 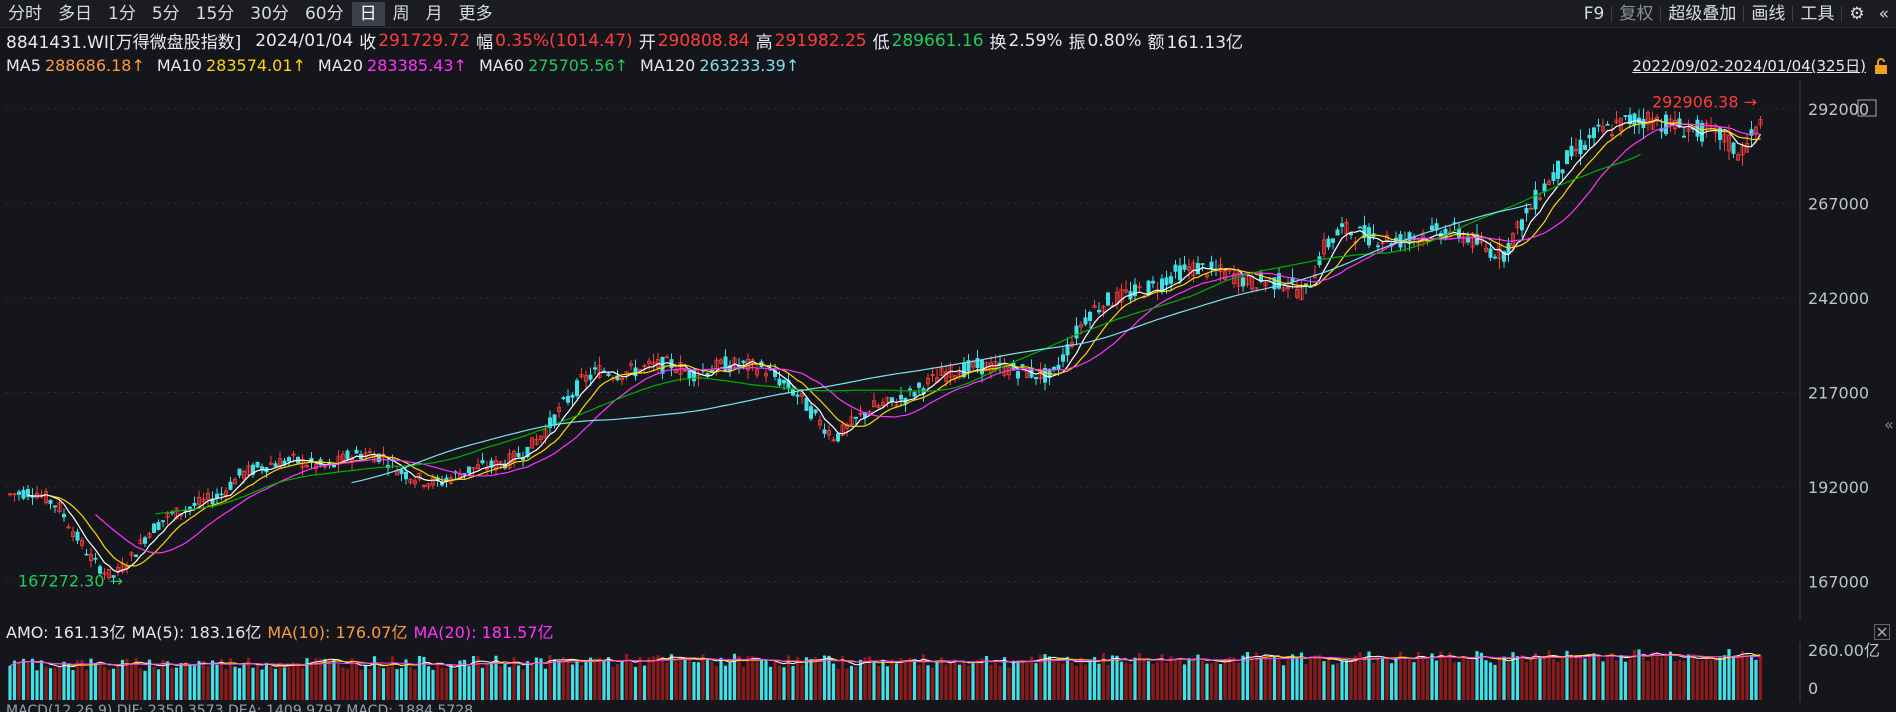 What do you see at coordinates (368, 13) in the screenshot?
I see `tab-7: 日` at bounding box center [368, 13].